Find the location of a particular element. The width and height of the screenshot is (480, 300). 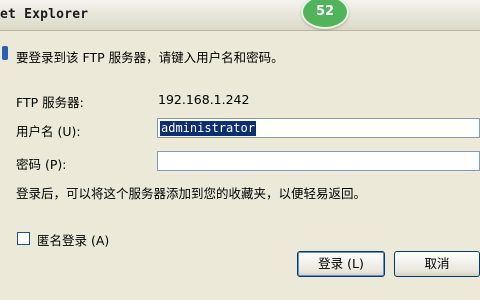

server-value: 192.168.1.242 is located at coordinates (204, 99).